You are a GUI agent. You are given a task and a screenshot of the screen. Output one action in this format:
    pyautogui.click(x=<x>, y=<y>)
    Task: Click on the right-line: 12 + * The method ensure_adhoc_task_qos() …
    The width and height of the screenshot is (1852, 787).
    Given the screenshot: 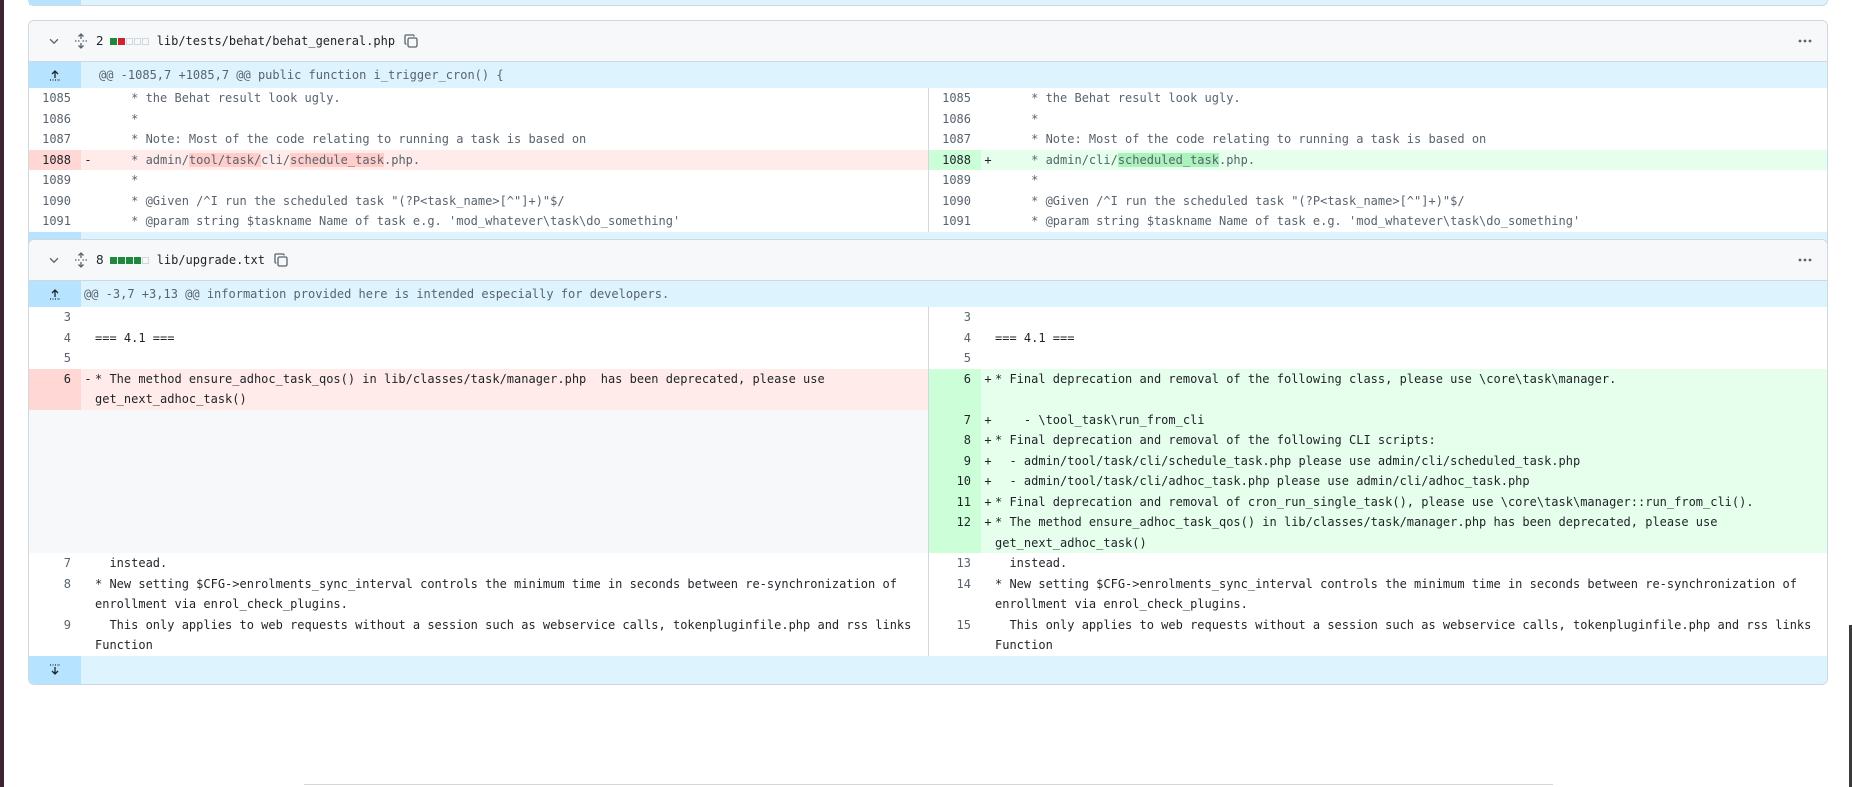 What is the action you would take?
    pyautogui.click(x=1377, y=532)
    